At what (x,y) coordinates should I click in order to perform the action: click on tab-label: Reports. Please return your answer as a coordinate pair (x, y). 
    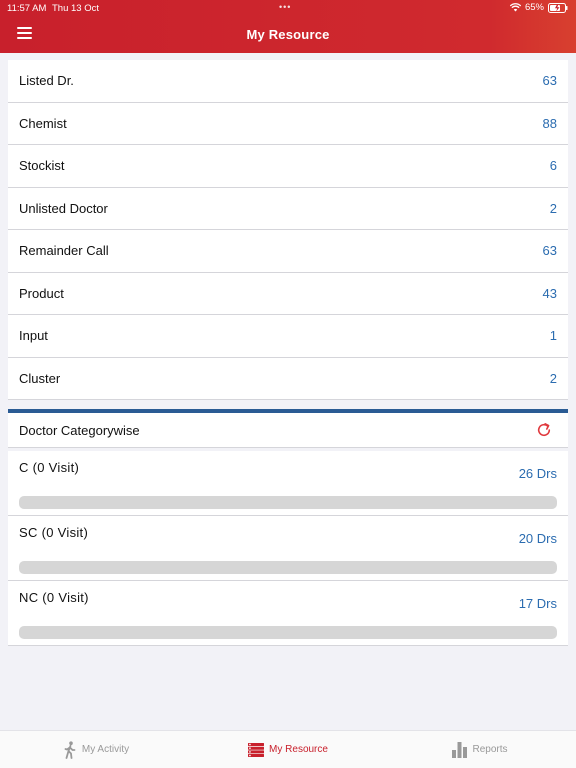
    Looking at the image, I should click on (490, 749).